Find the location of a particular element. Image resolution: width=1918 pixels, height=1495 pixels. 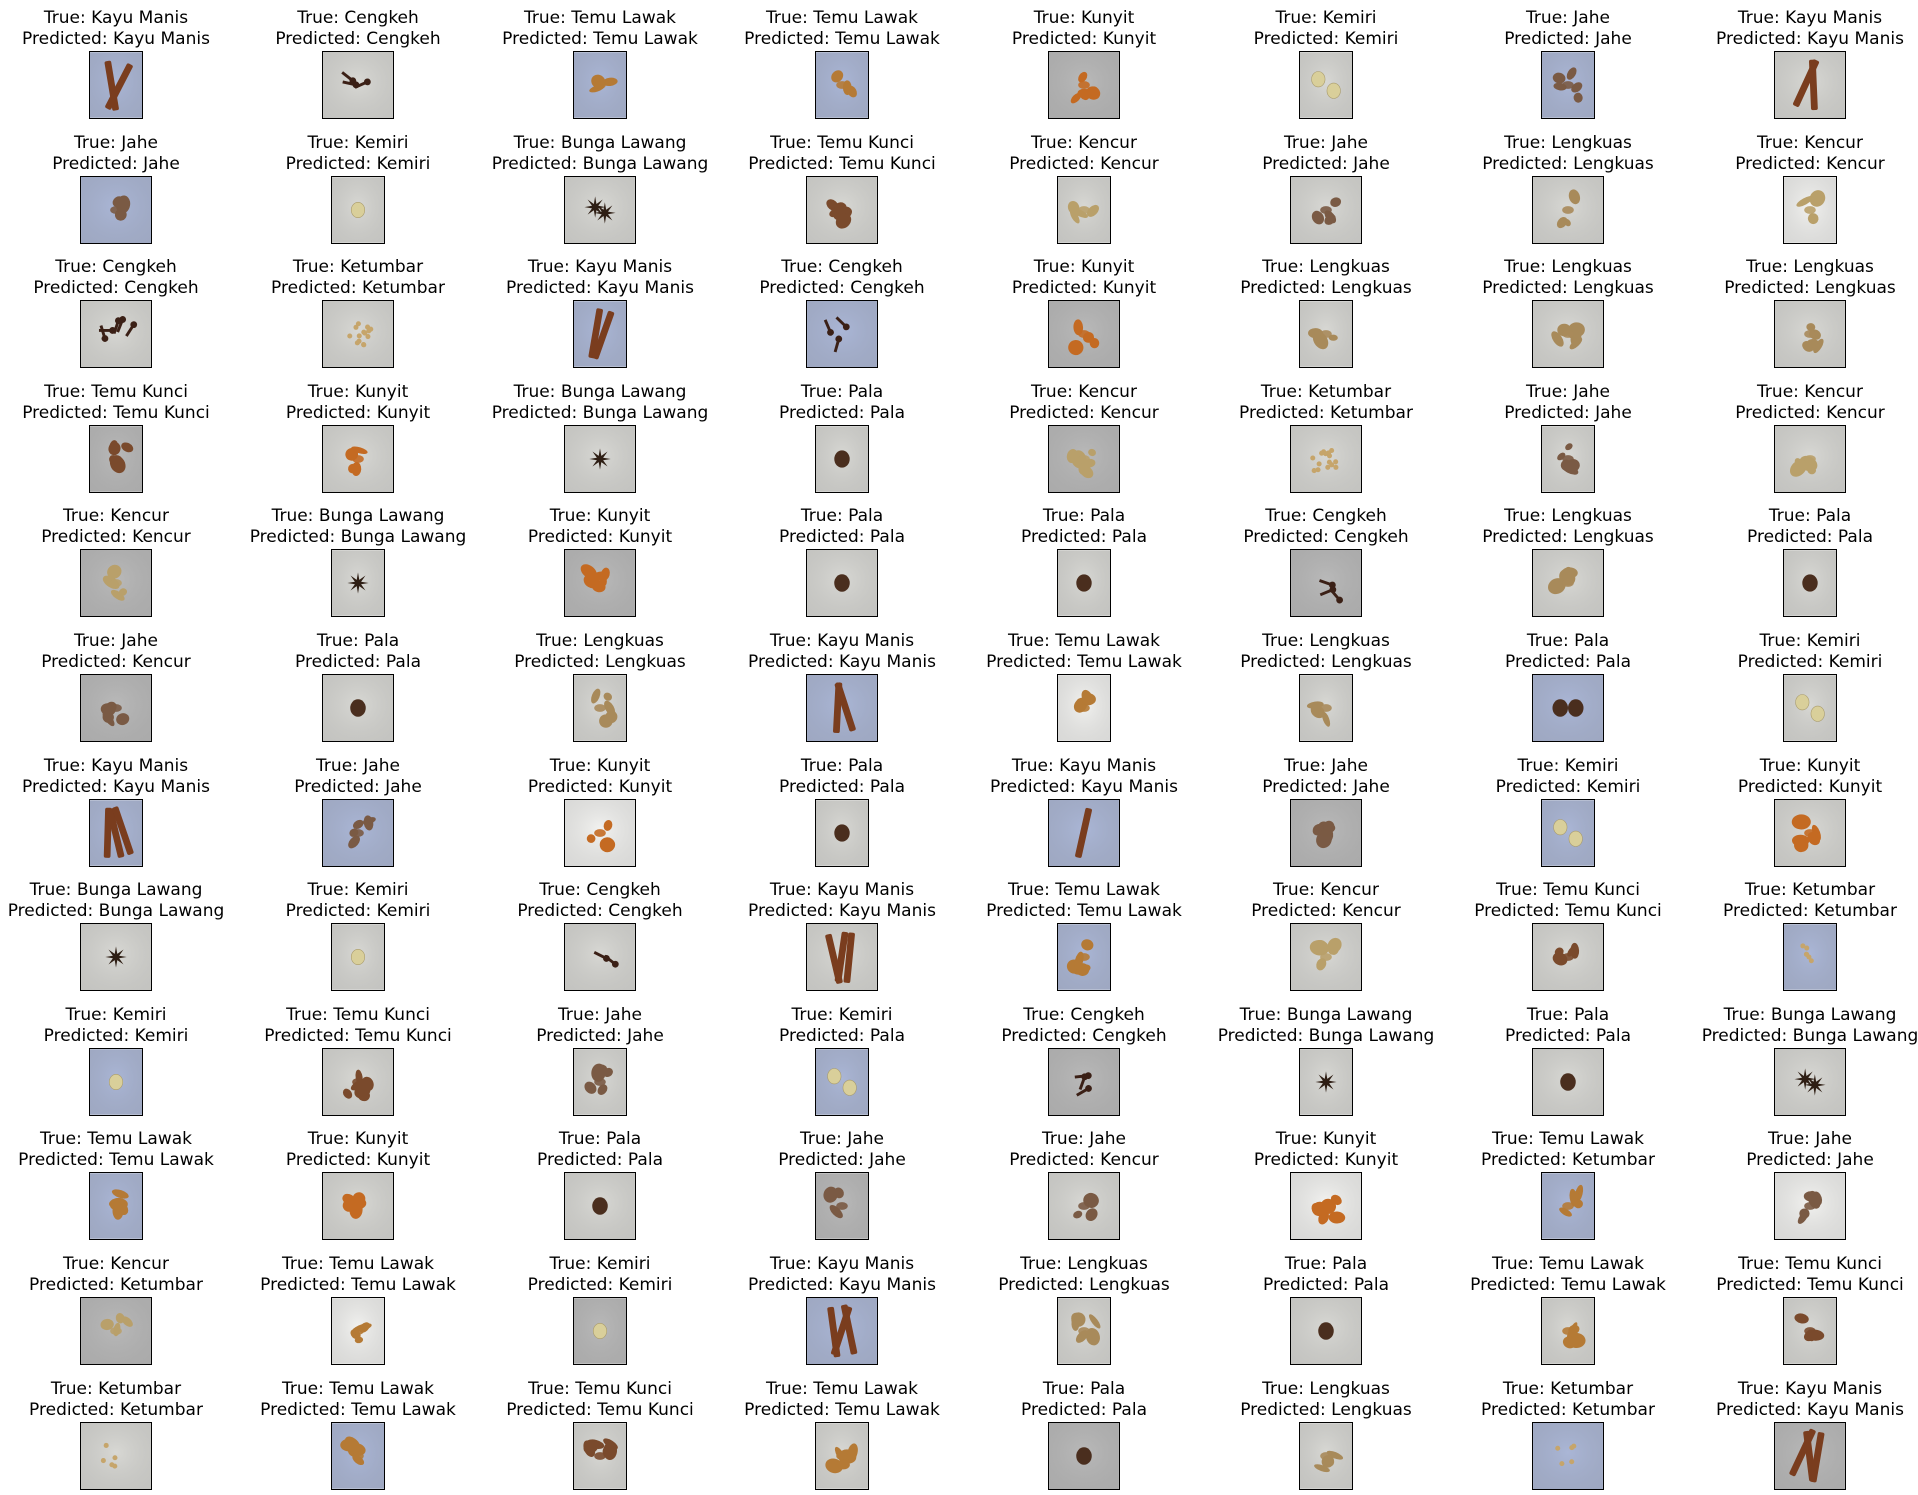

true-label: True: Kencur is located at coordinates (1804, 143).